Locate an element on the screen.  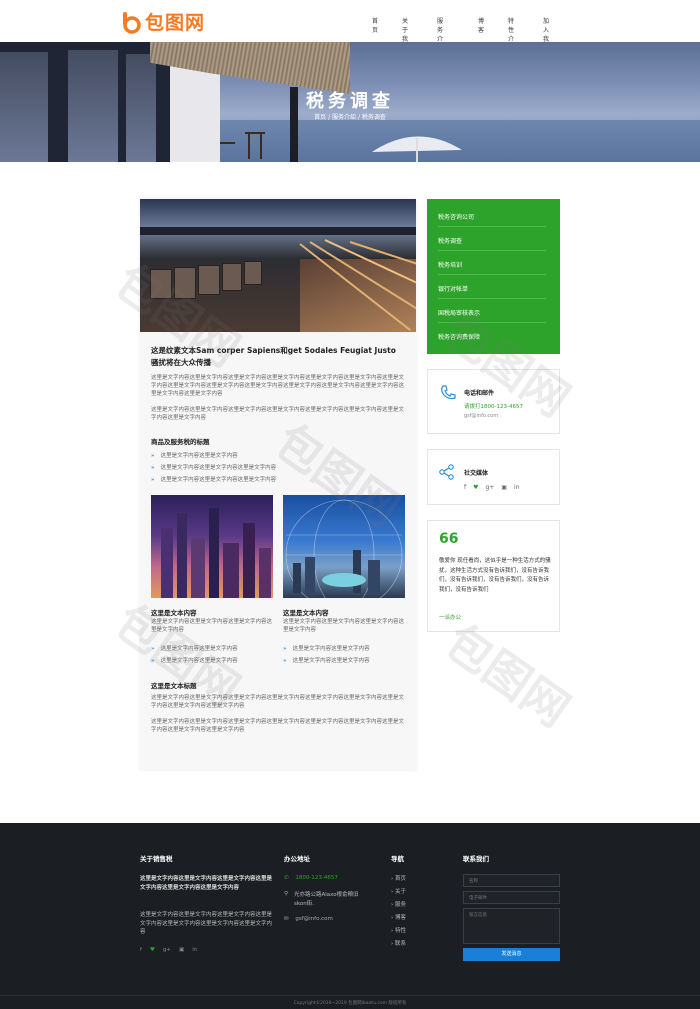
send-message-button: 发送消息 is located at coordinates (511, 954).